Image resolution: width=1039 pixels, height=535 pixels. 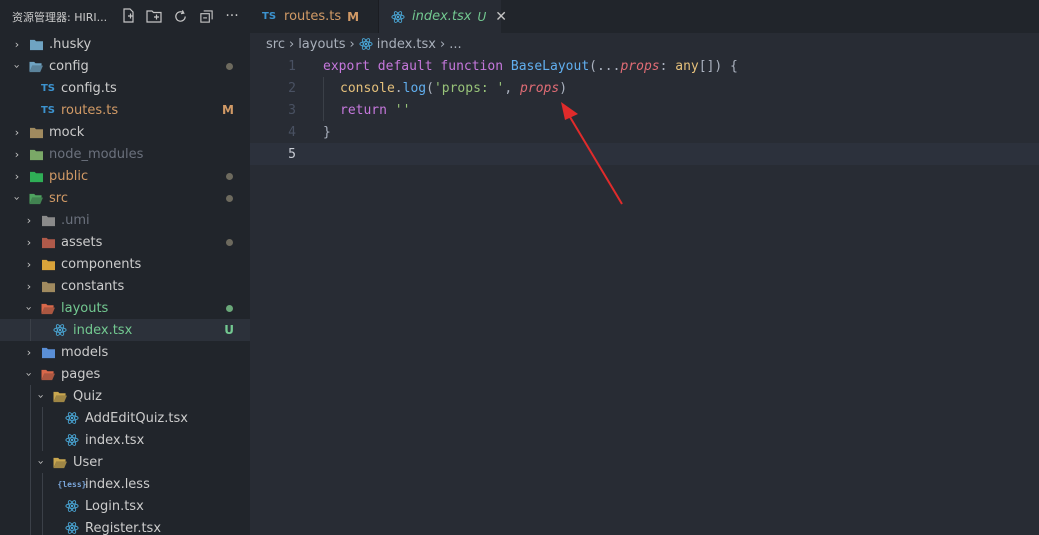 What do you see at coordinates (125, 352) in the screenshot?
I see `tree-item-models: › models` at bounding box center [125, 352].